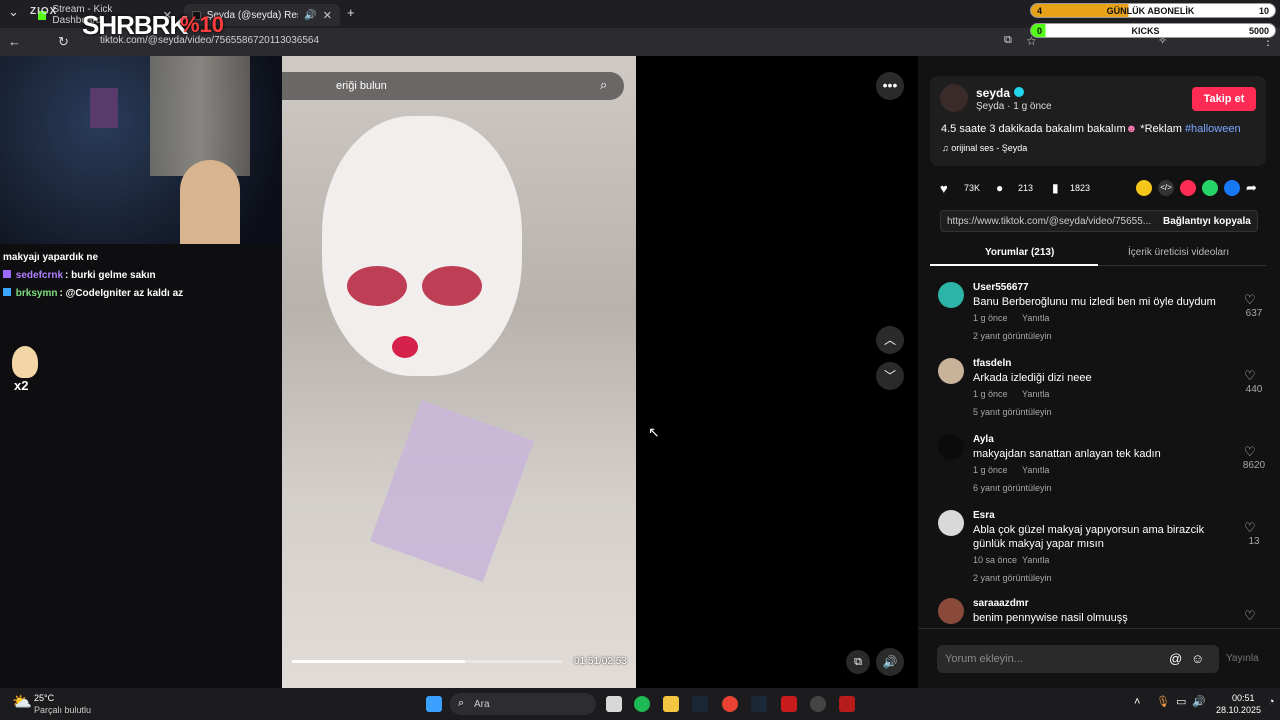  I want to click on spotify-icon, so click(642, 704).